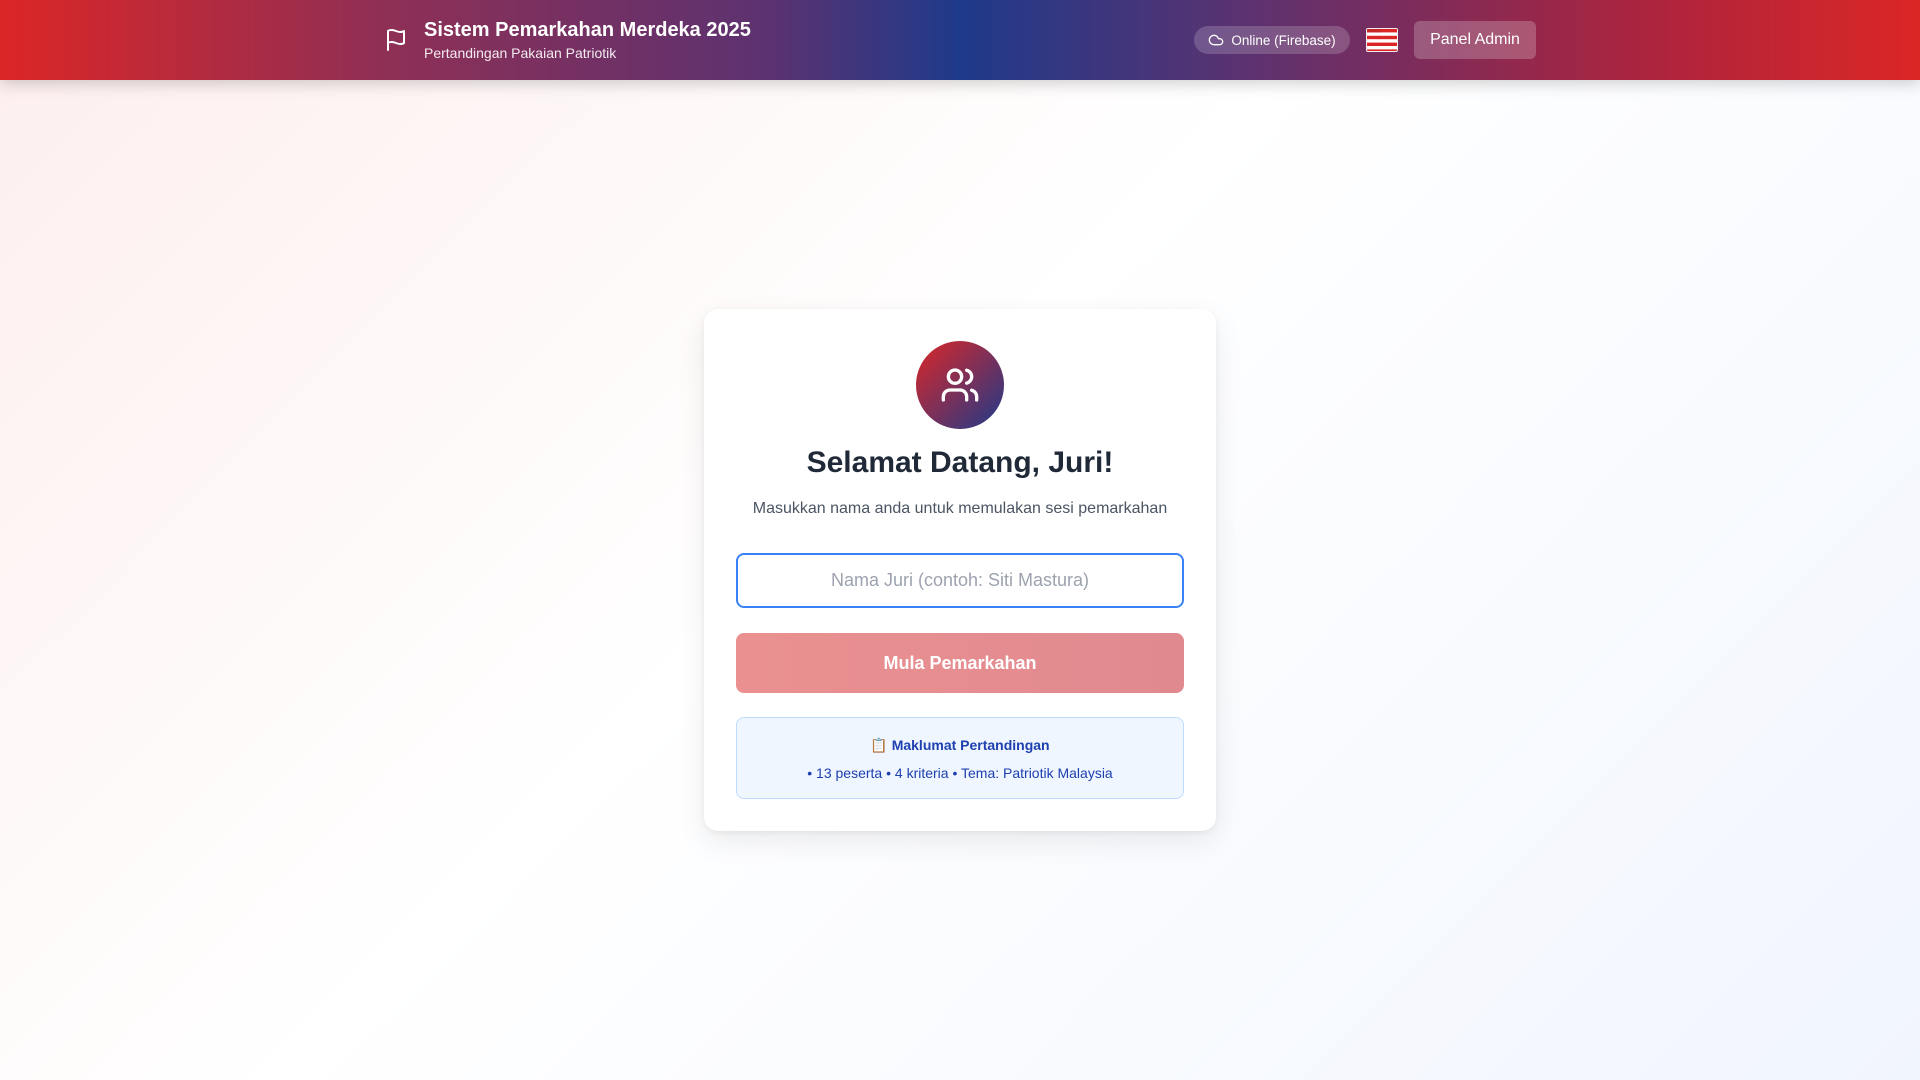  I want to click on users-icon, so click(960, 385).